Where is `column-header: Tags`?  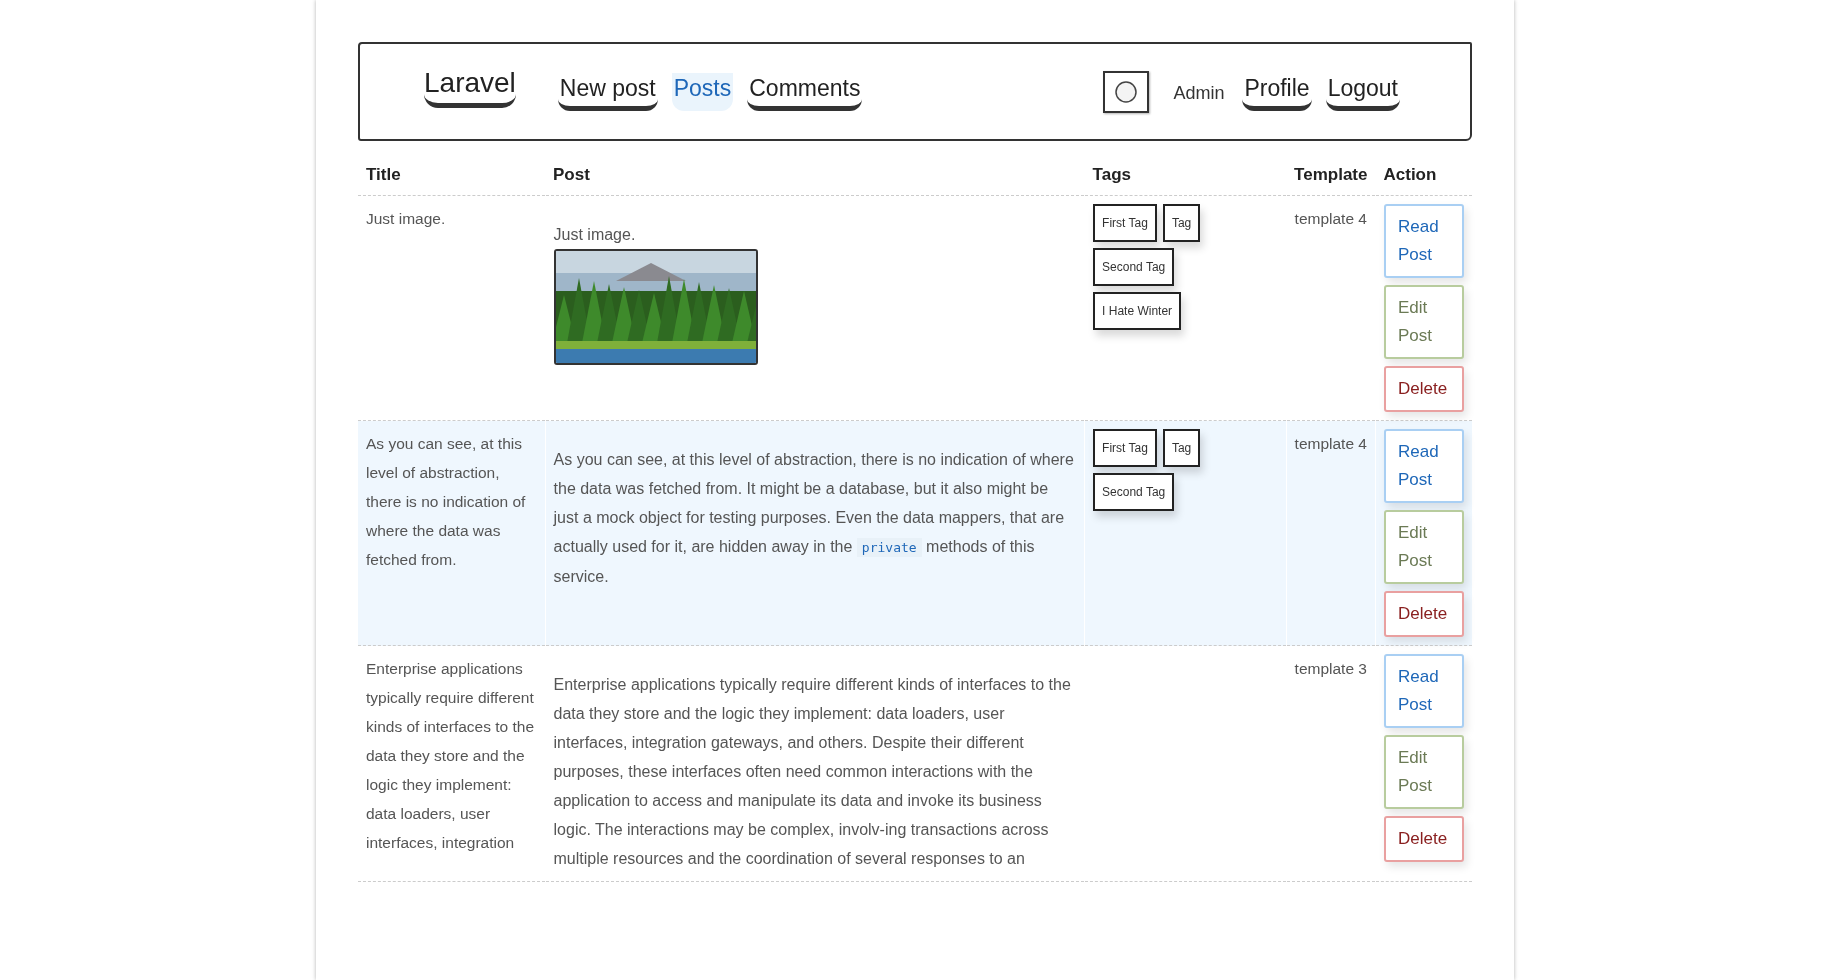 column-header: Tags is located at coordinates (1185, 176).